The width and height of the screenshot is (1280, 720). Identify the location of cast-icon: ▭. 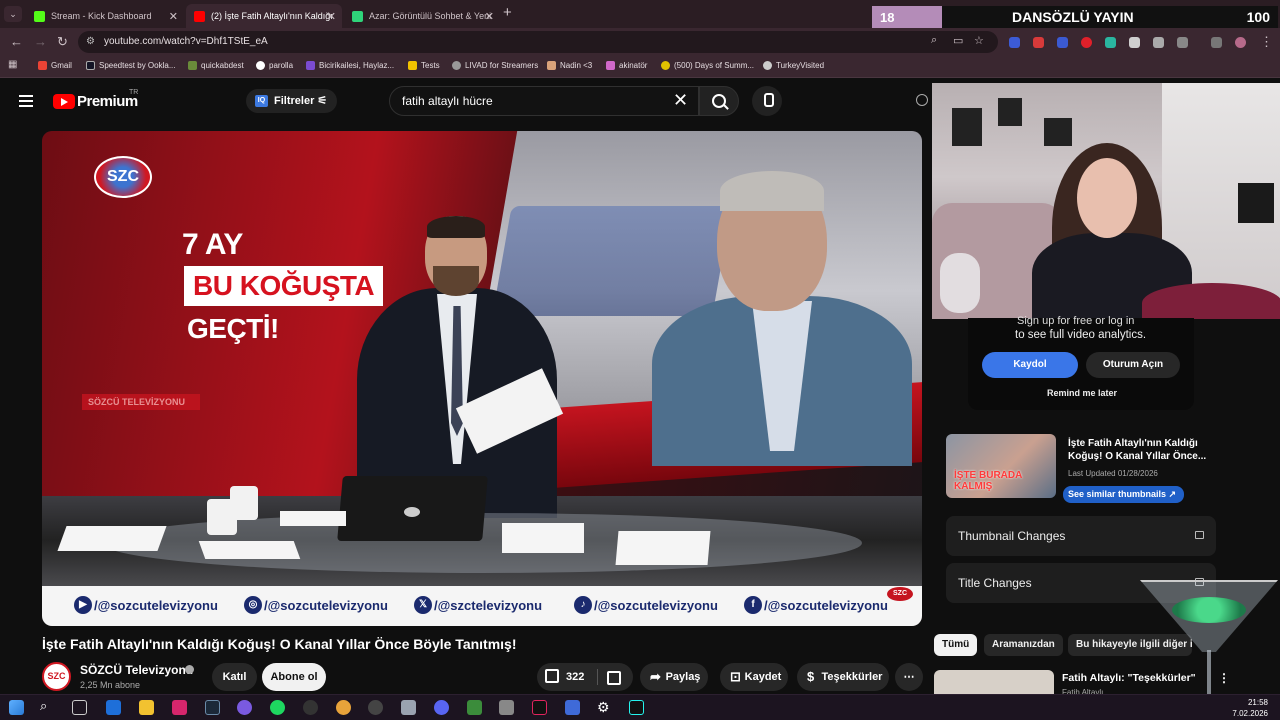
(958, 40).